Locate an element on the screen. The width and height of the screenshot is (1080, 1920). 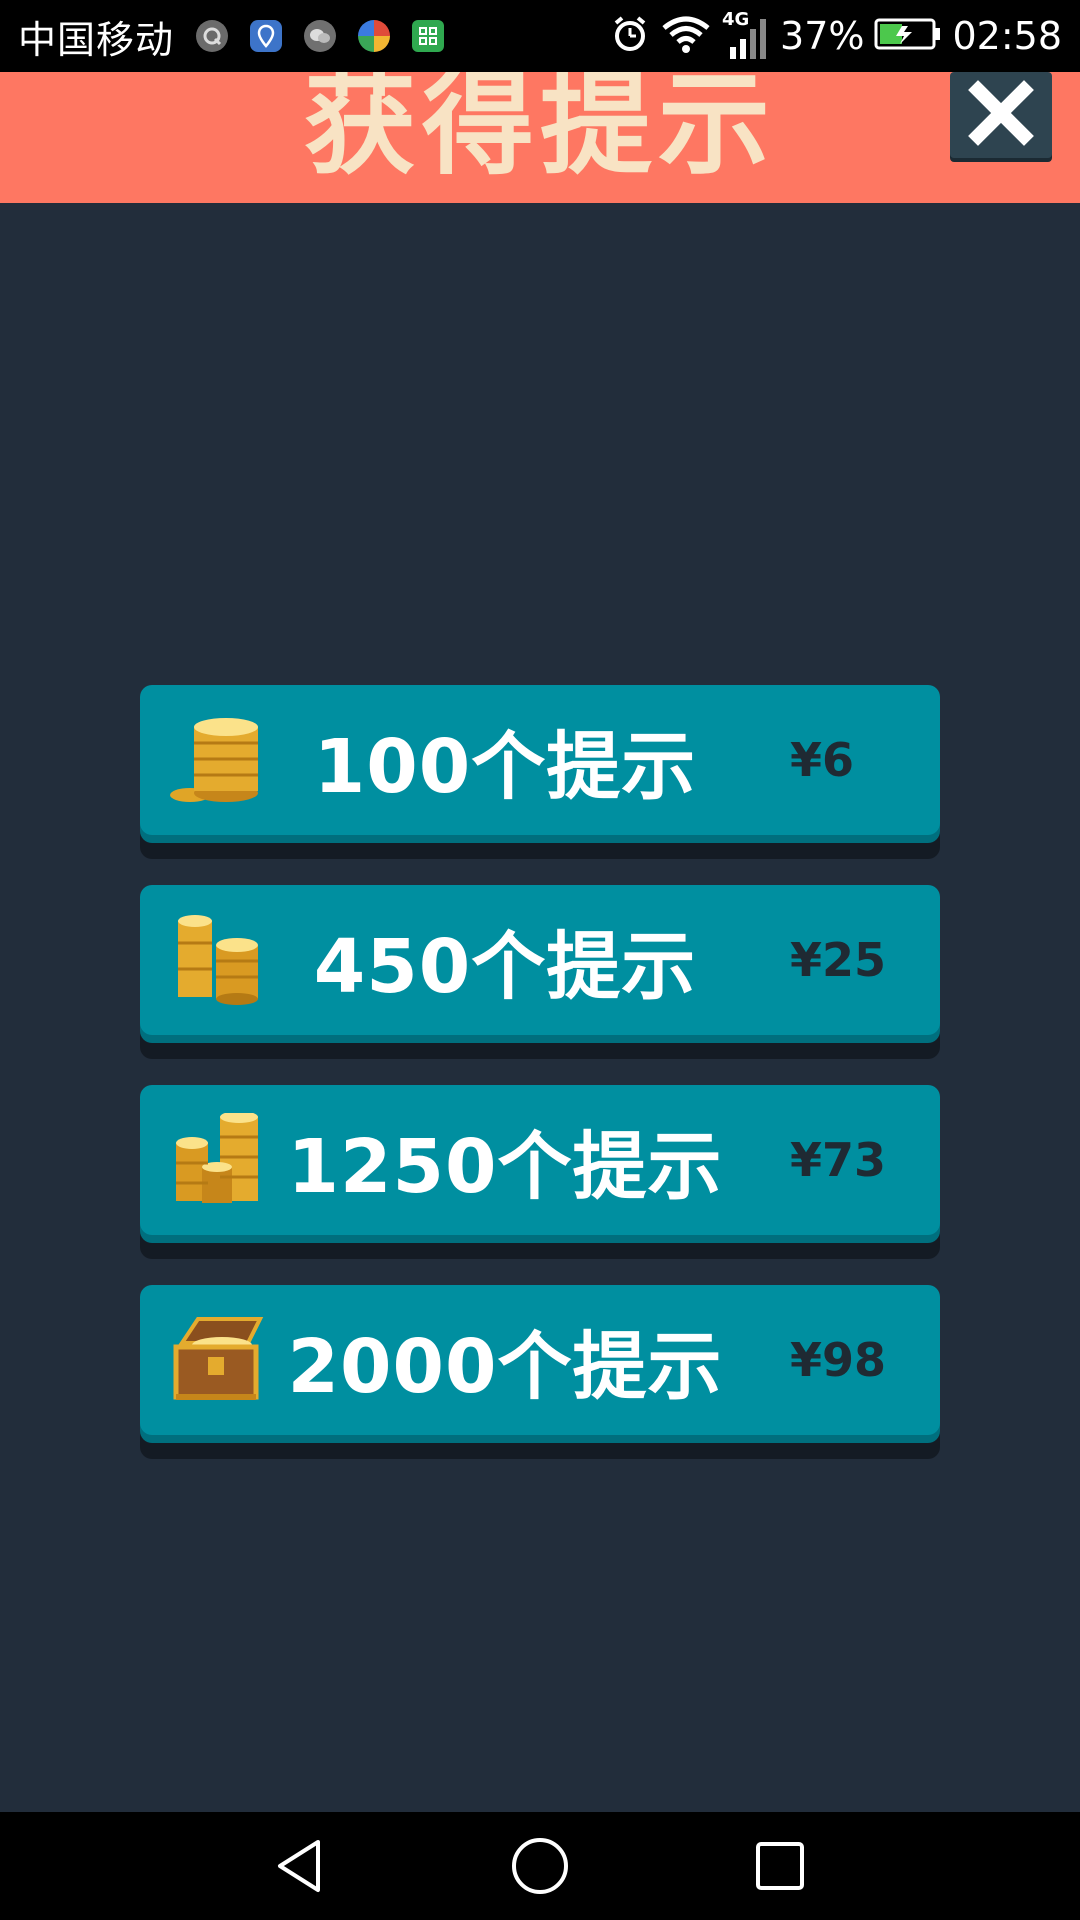
notification-icons is located at coordinates (320, 36).